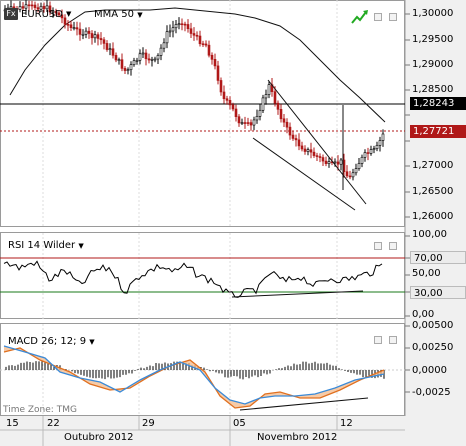 The image size is (466, 446). What do you see at coordinates (99, 437) in the screenshot?
I see `month-label: Outubro 2012` at bounding box center [99, 437].